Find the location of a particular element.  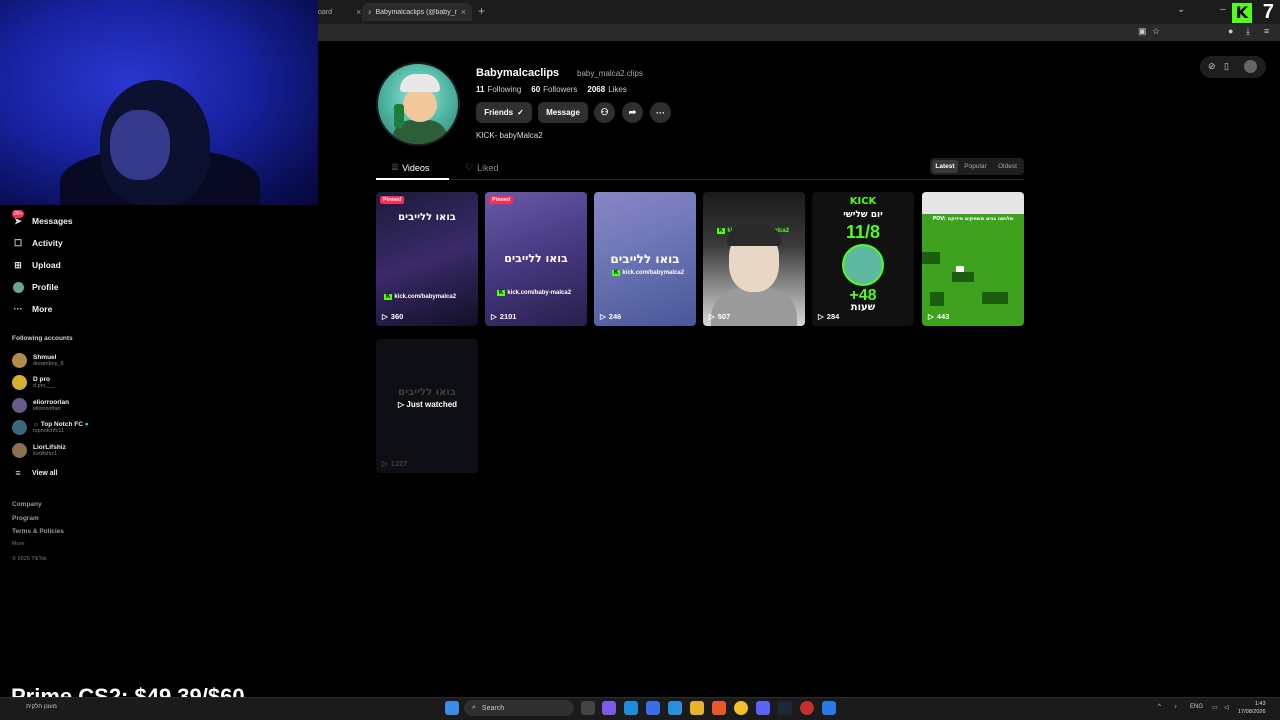

windows-start-icon is located at coordinates (452, 708).